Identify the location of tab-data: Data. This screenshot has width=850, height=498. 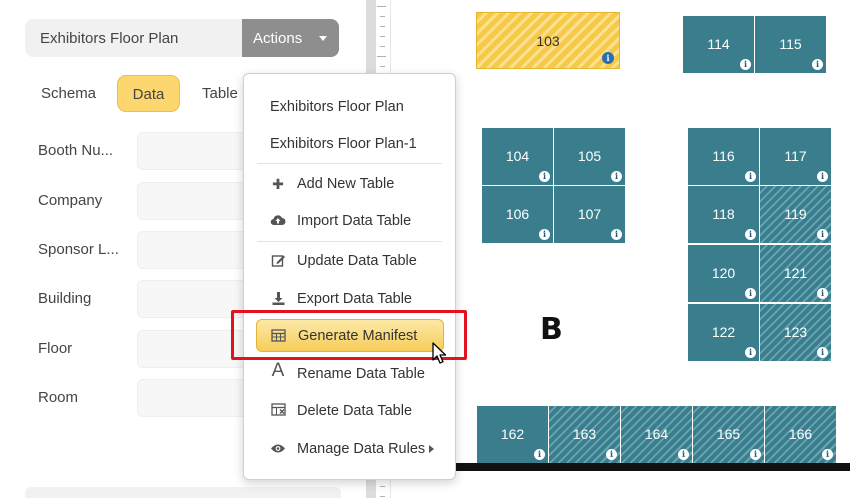
(148, 93).